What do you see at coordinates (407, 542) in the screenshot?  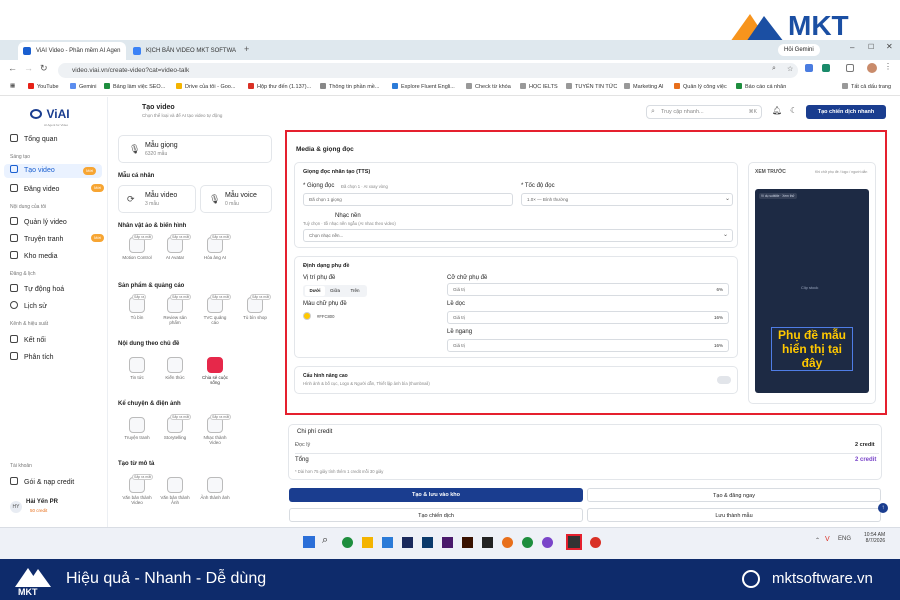 I see `premiere-icon` at bounding box center [407, 542].